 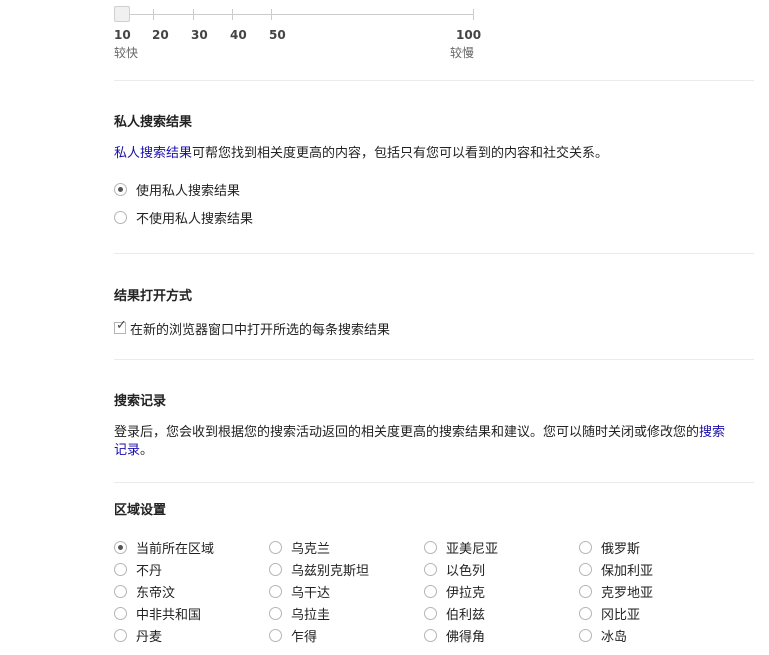 What do you see at coordinates (311, 593) in the screenshot?
I see `region-label: 乌干达` at bounding box center [311, 593].